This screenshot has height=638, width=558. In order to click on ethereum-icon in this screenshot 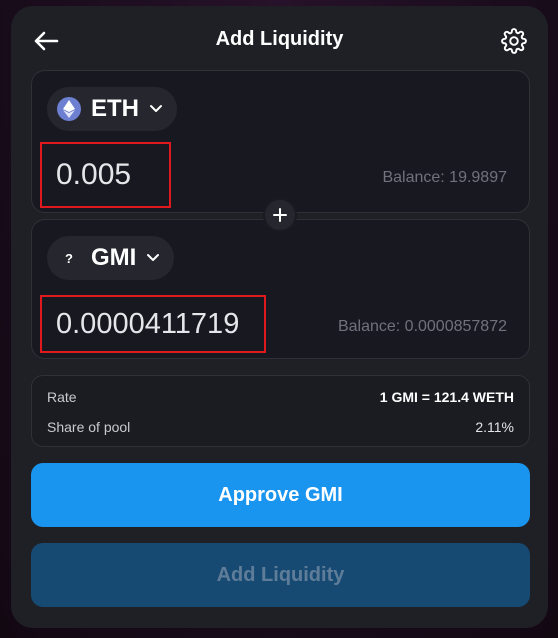, I will do `click(69, 109)`.